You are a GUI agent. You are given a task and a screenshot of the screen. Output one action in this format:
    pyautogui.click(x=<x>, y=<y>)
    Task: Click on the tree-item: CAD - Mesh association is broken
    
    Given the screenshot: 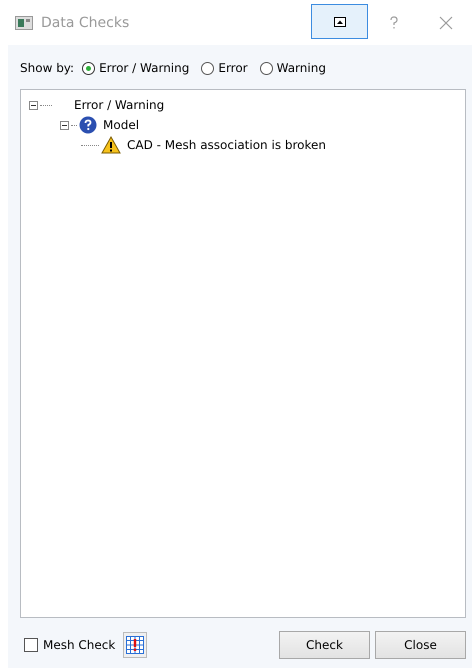 What is the action you would take?
    pyautogui.click(x=226, y=145)
    